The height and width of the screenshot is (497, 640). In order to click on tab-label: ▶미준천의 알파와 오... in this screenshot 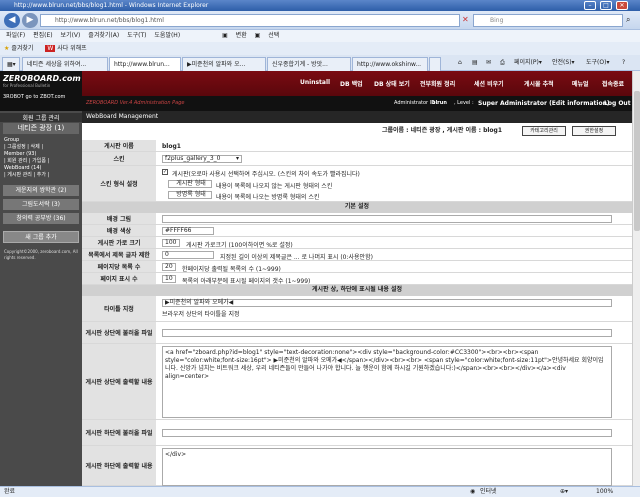, I will do `click(216, 64)`.